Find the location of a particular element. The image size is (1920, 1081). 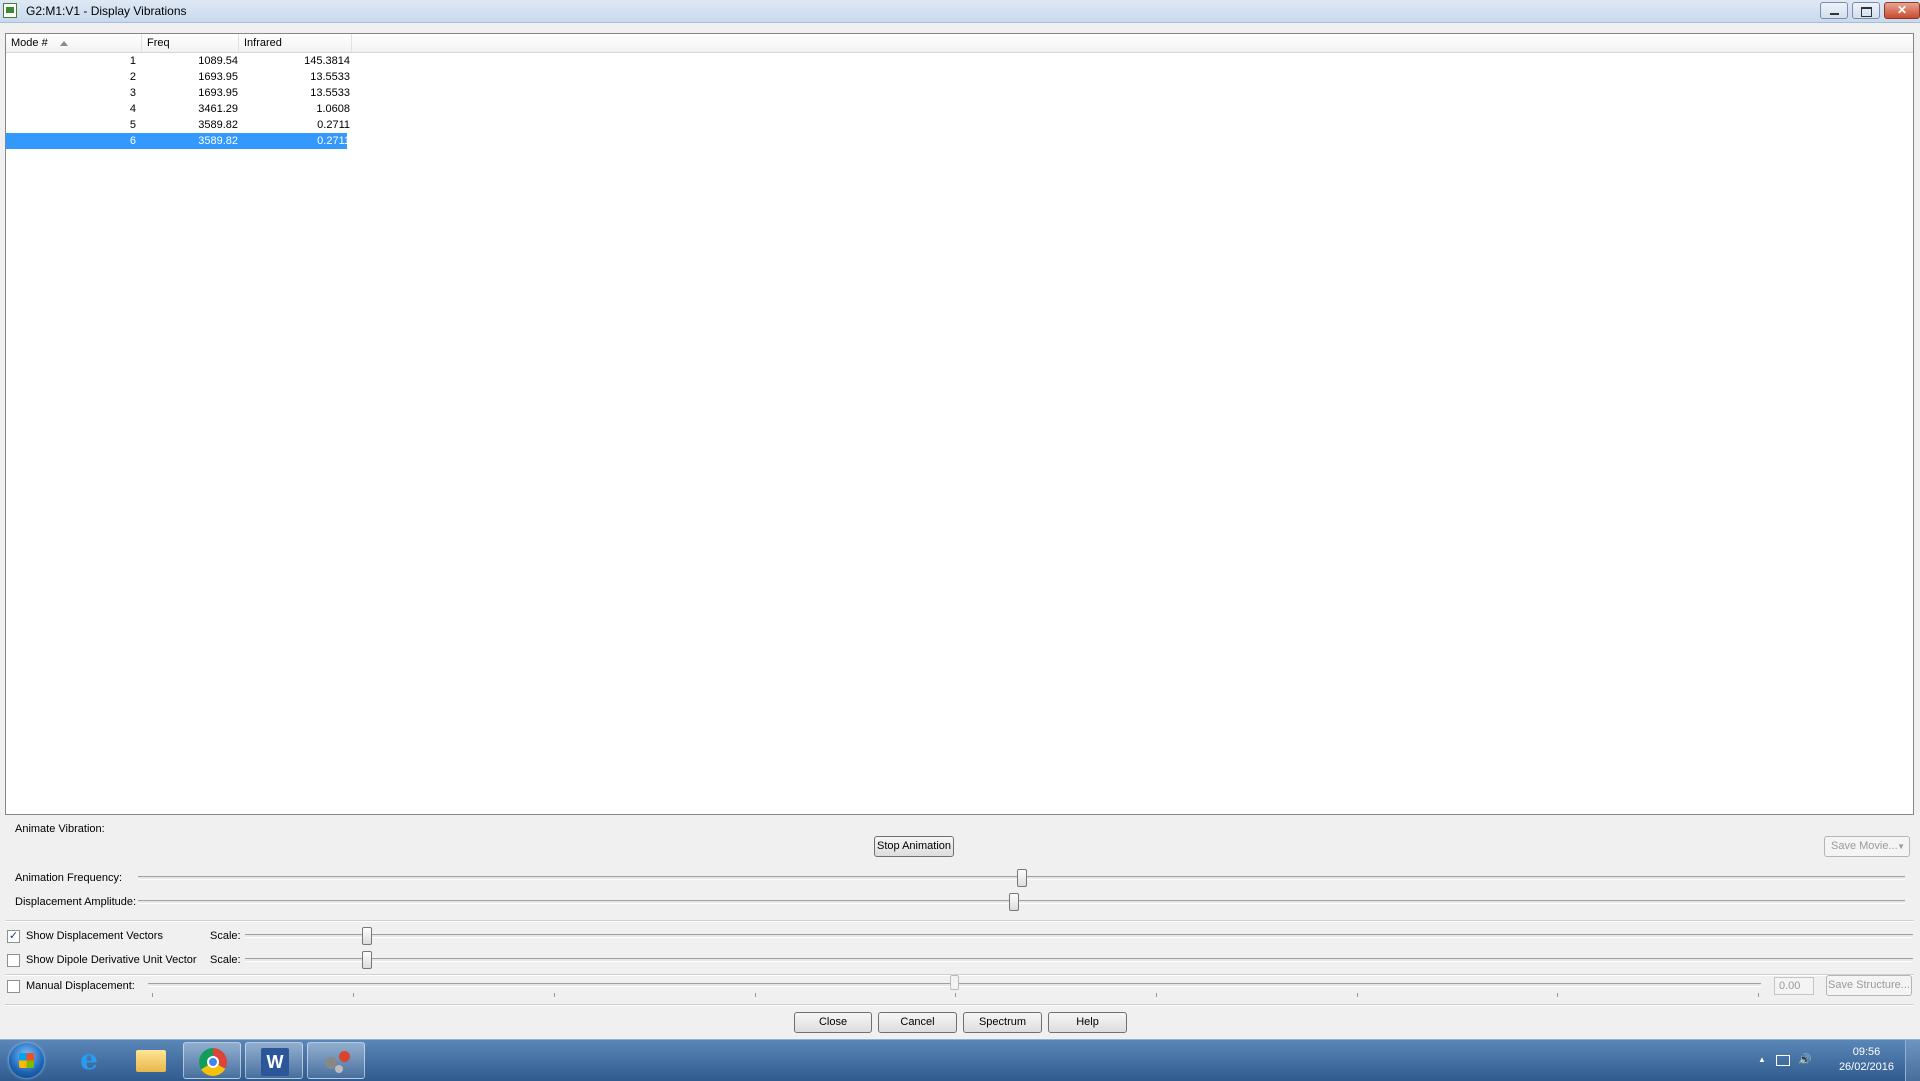

taskbar-file-explorer is located at coordinates (150, 1060).